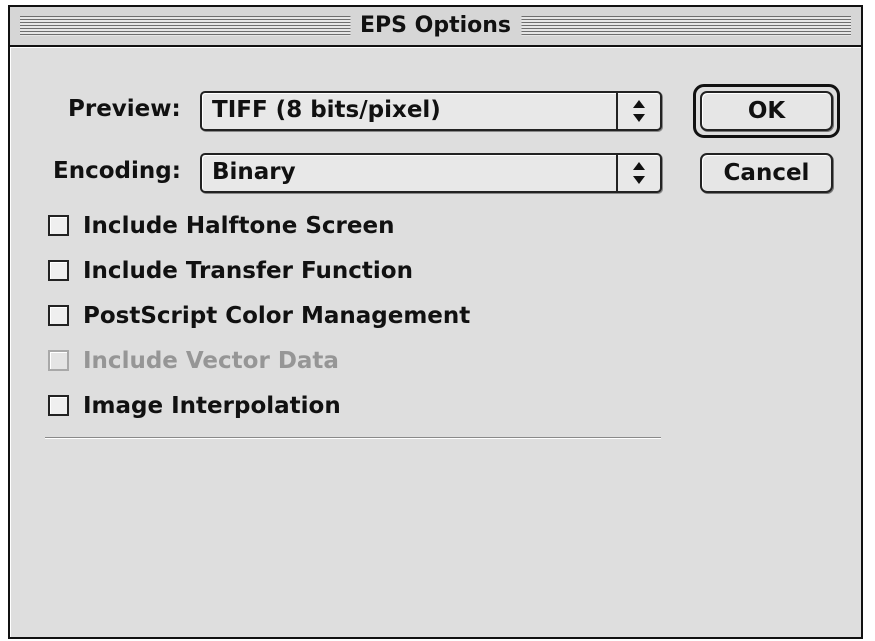 The height and width of the screenshot is (641, 875). I want to click on ok-button: OK, so click(766, 111).